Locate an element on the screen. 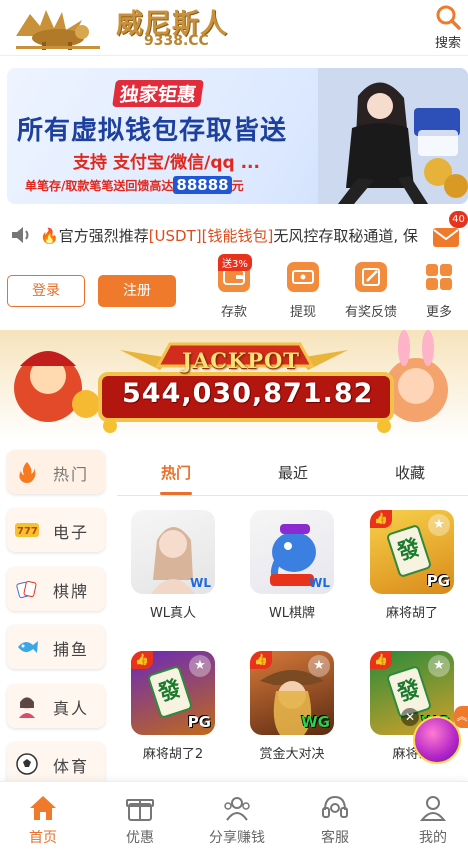  more-grid-icon is located at coordinates (439, 277).